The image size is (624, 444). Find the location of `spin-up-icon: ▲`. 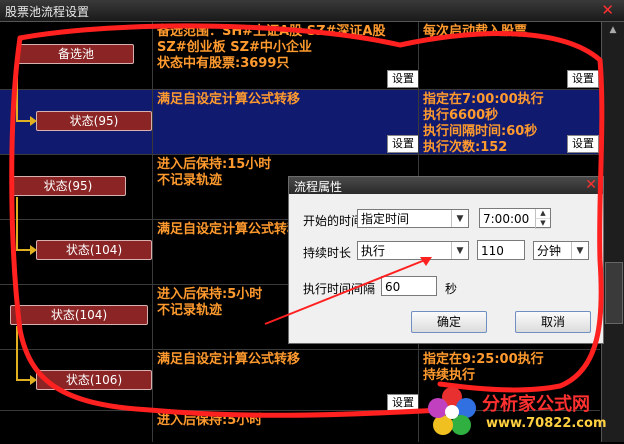

spin-up-icon: ▲ is located at coordinates (543, 214).